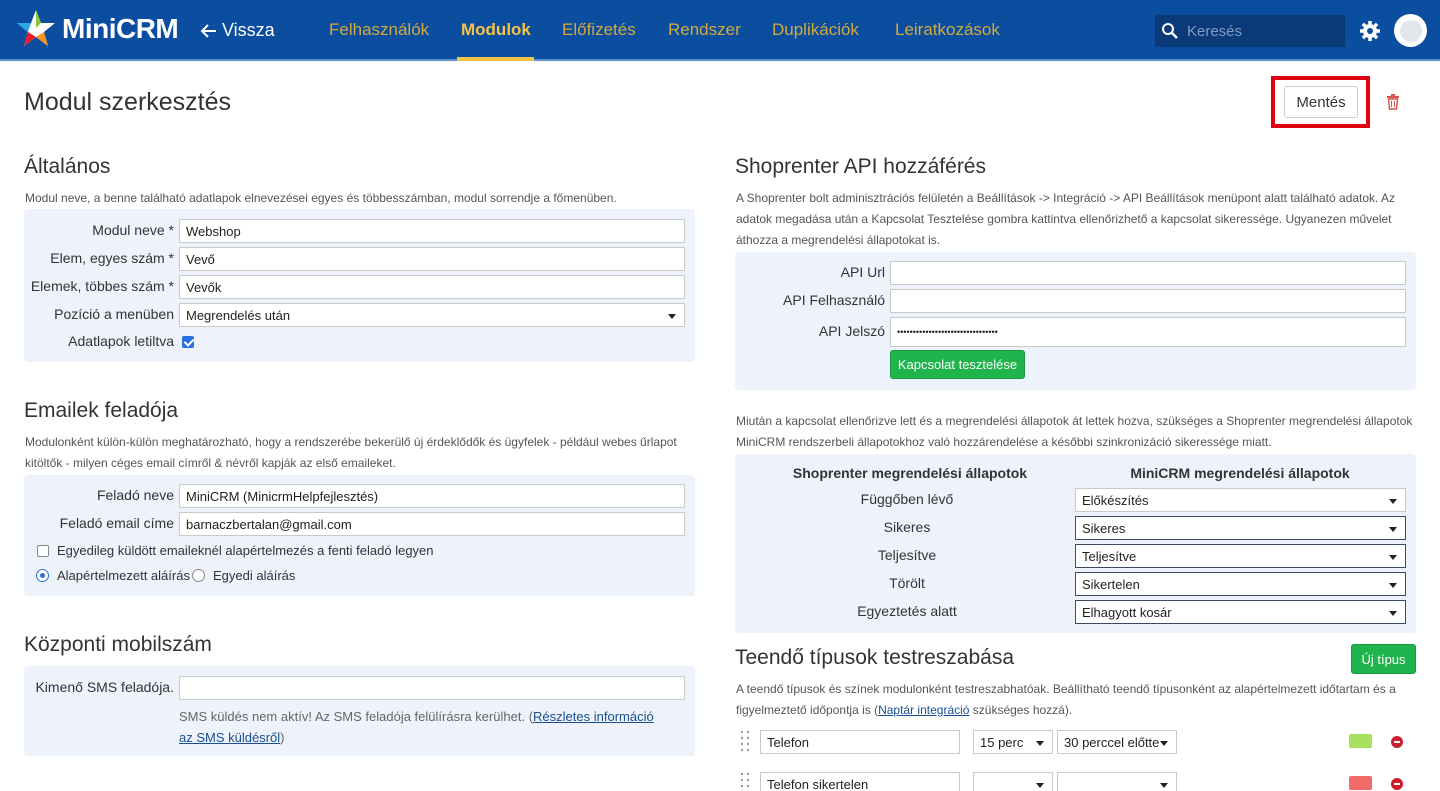 Image resolution: width=1440 pixels, height=791 pixels. I want to click on avatar-image, so click(1410, 30).